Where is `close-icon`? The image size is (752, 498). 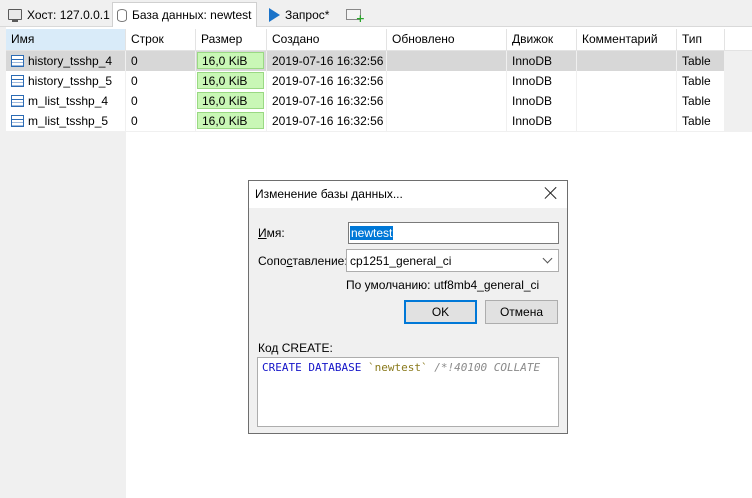
close-icon is located at coordinates (551, 193).